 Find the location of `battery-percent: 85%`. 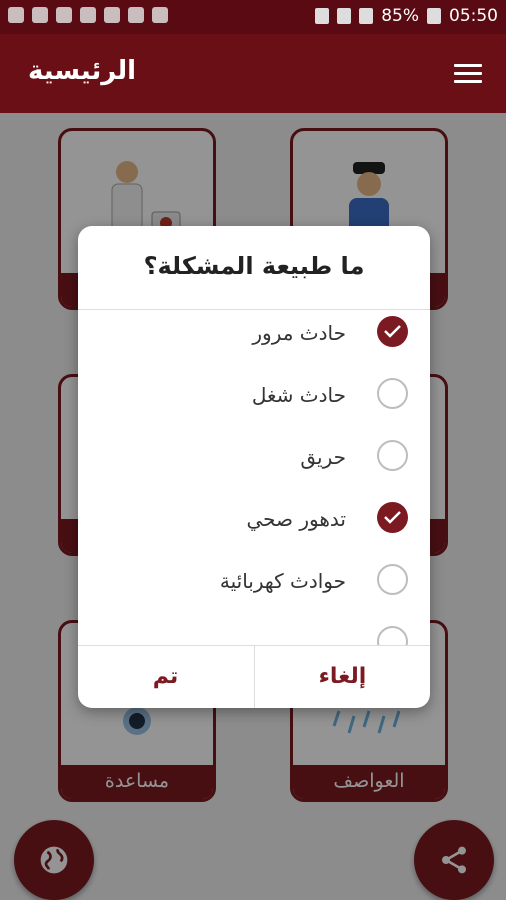

battery-percent: 85% is located at coordinates (400, 16).